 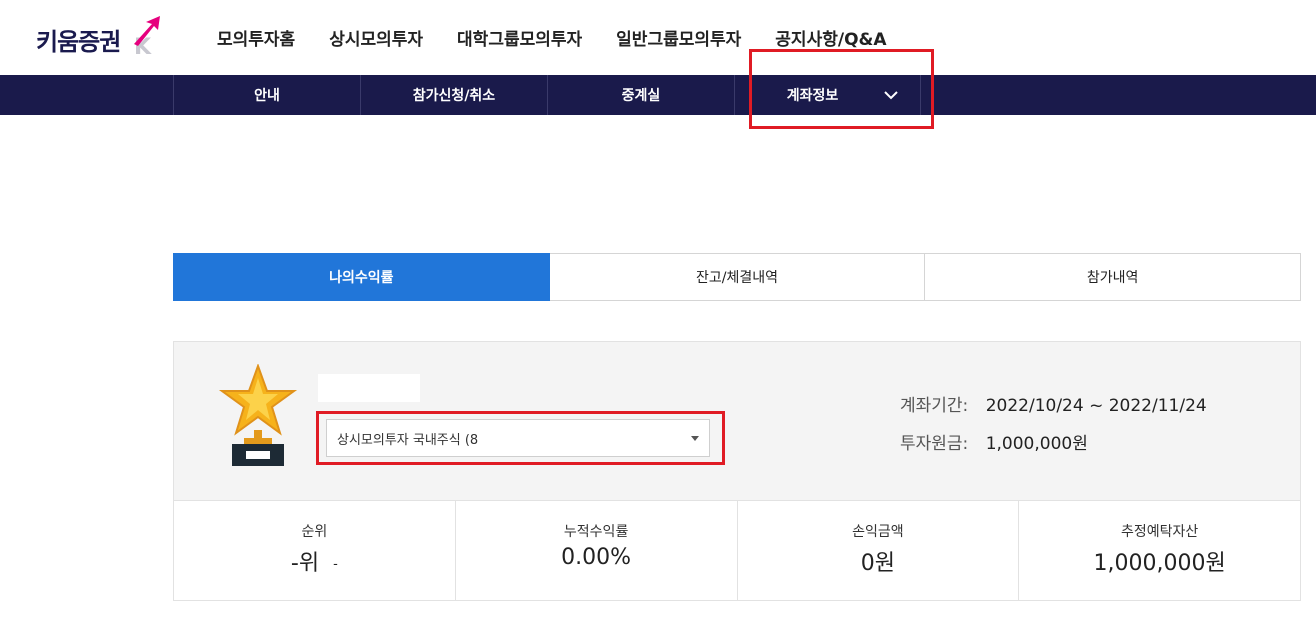 What do you see at coordinates (519, 37) in the screenshot?
I see `nav-university-group: 대학그룹모의투자` at bounding box center [519, 37].